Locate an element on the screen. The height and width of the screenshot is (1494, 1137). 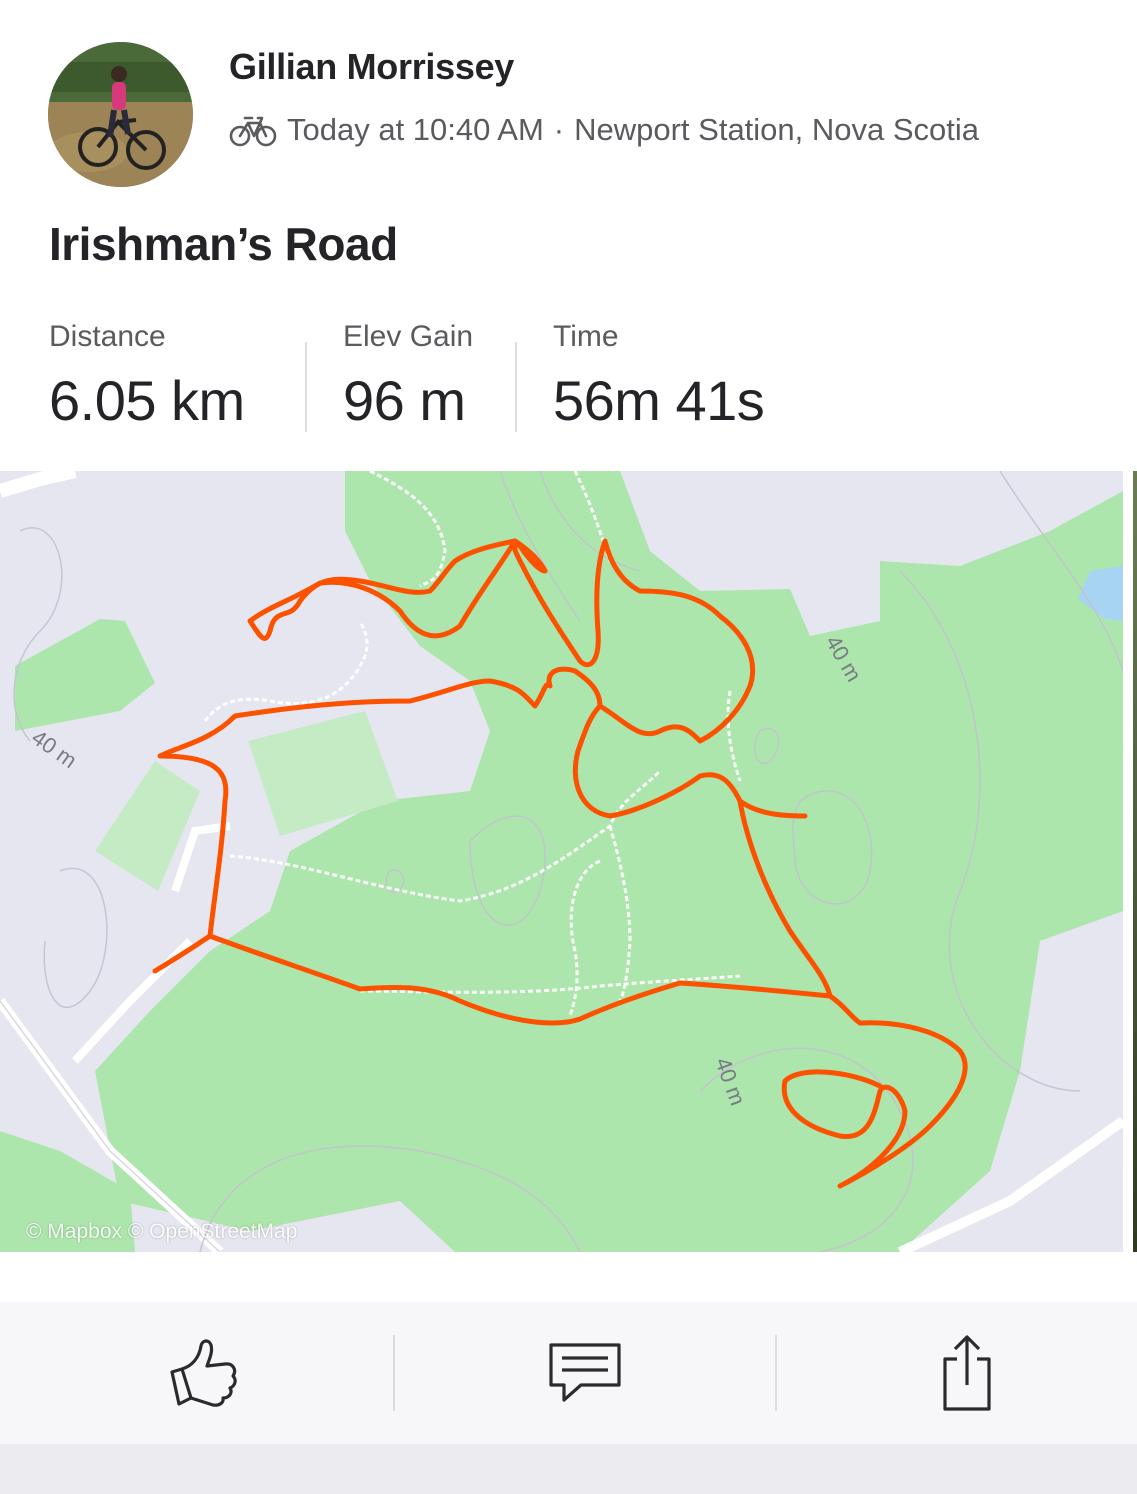
comment-button is located at coordinates (585, 1373).